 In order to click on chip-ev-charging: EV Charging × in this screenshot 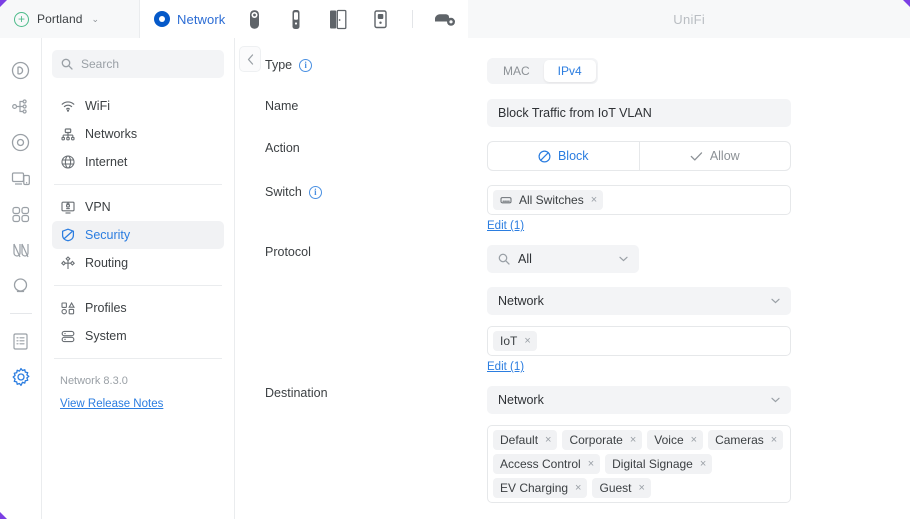, I will do `click(540, 488)`.